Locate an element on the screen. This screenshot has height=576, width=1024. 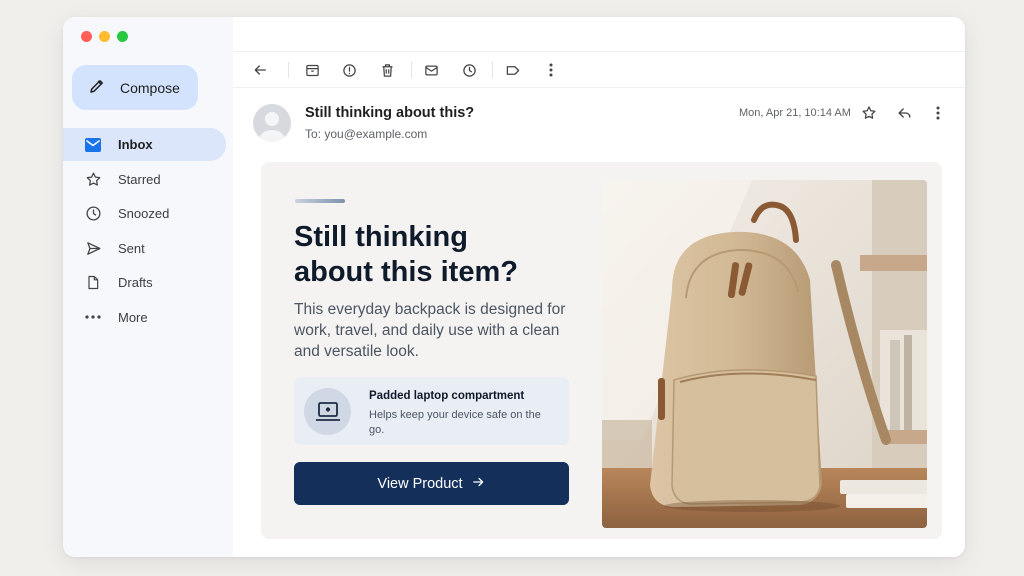
email-date: Mon, Apr 21, 10:14 AM is located at coordinates (795, 113).